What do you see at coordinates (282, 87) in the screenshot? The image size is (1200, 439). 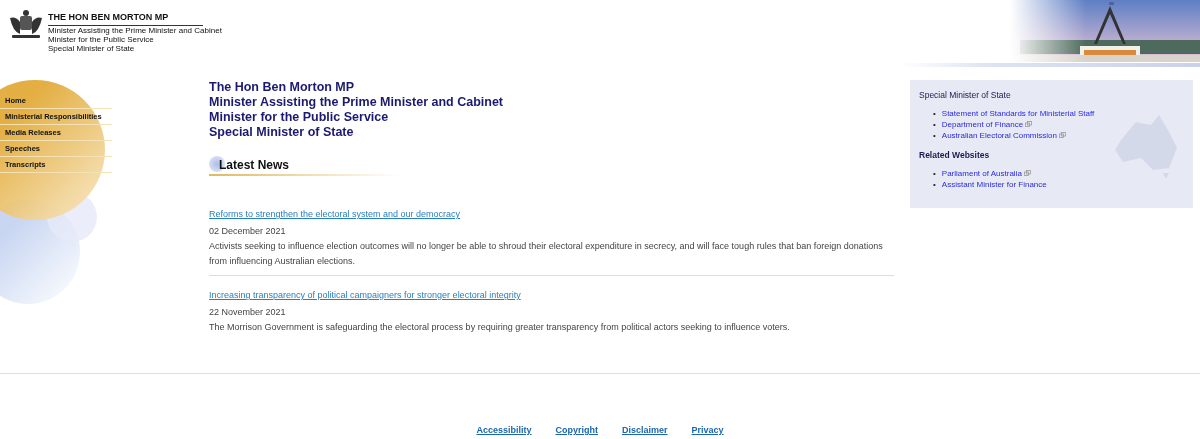 I see `page-title: The Hon Ben Morton MP` at bounding box center [282, 87].